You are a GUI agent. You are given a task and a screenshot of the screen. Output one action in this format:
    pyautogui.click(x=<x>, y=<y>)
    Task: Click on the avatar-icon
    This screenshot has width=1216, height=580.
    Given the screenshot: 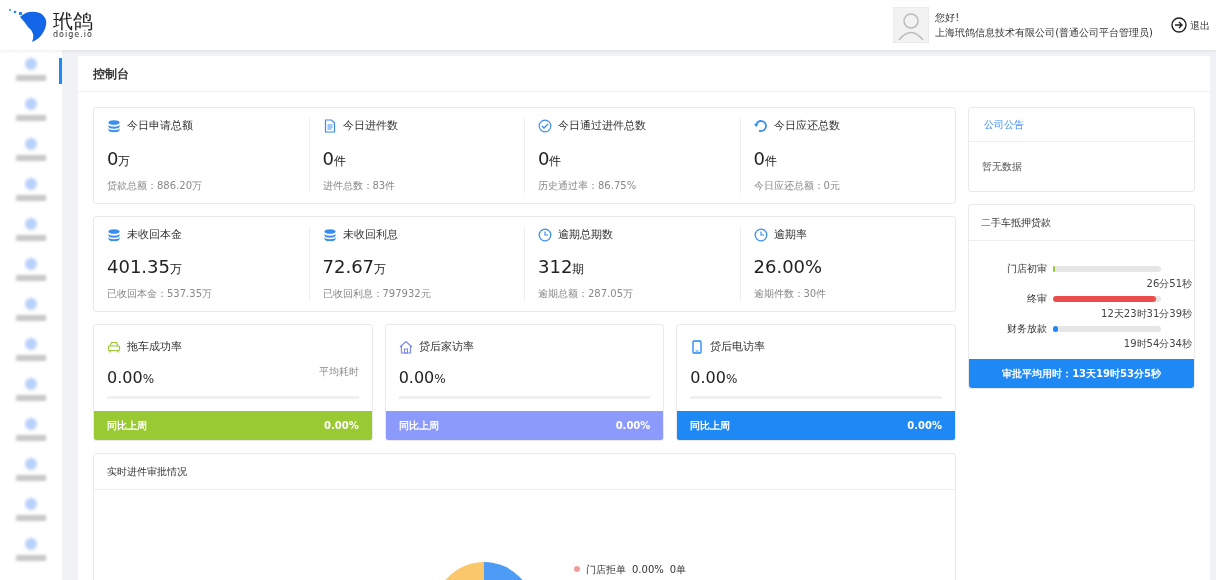 What is the action you would take?
    pyautogui.click(x=911, y=25)
    